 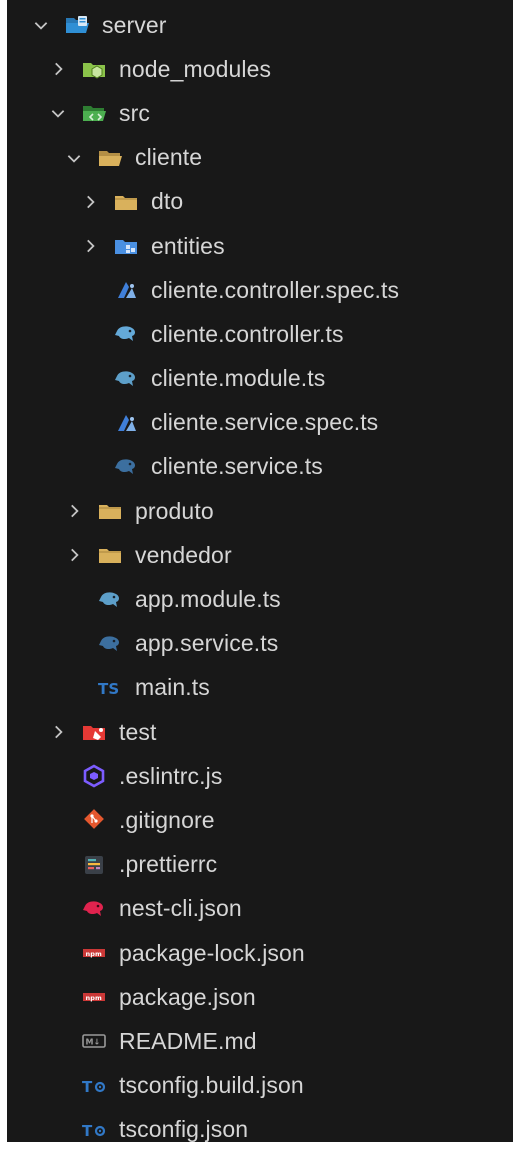 What do you see at coordinates (260, 1041) in the screenshot?
I see `tree-file-item: M↓ README.md` at bounding box center [260, 1041].